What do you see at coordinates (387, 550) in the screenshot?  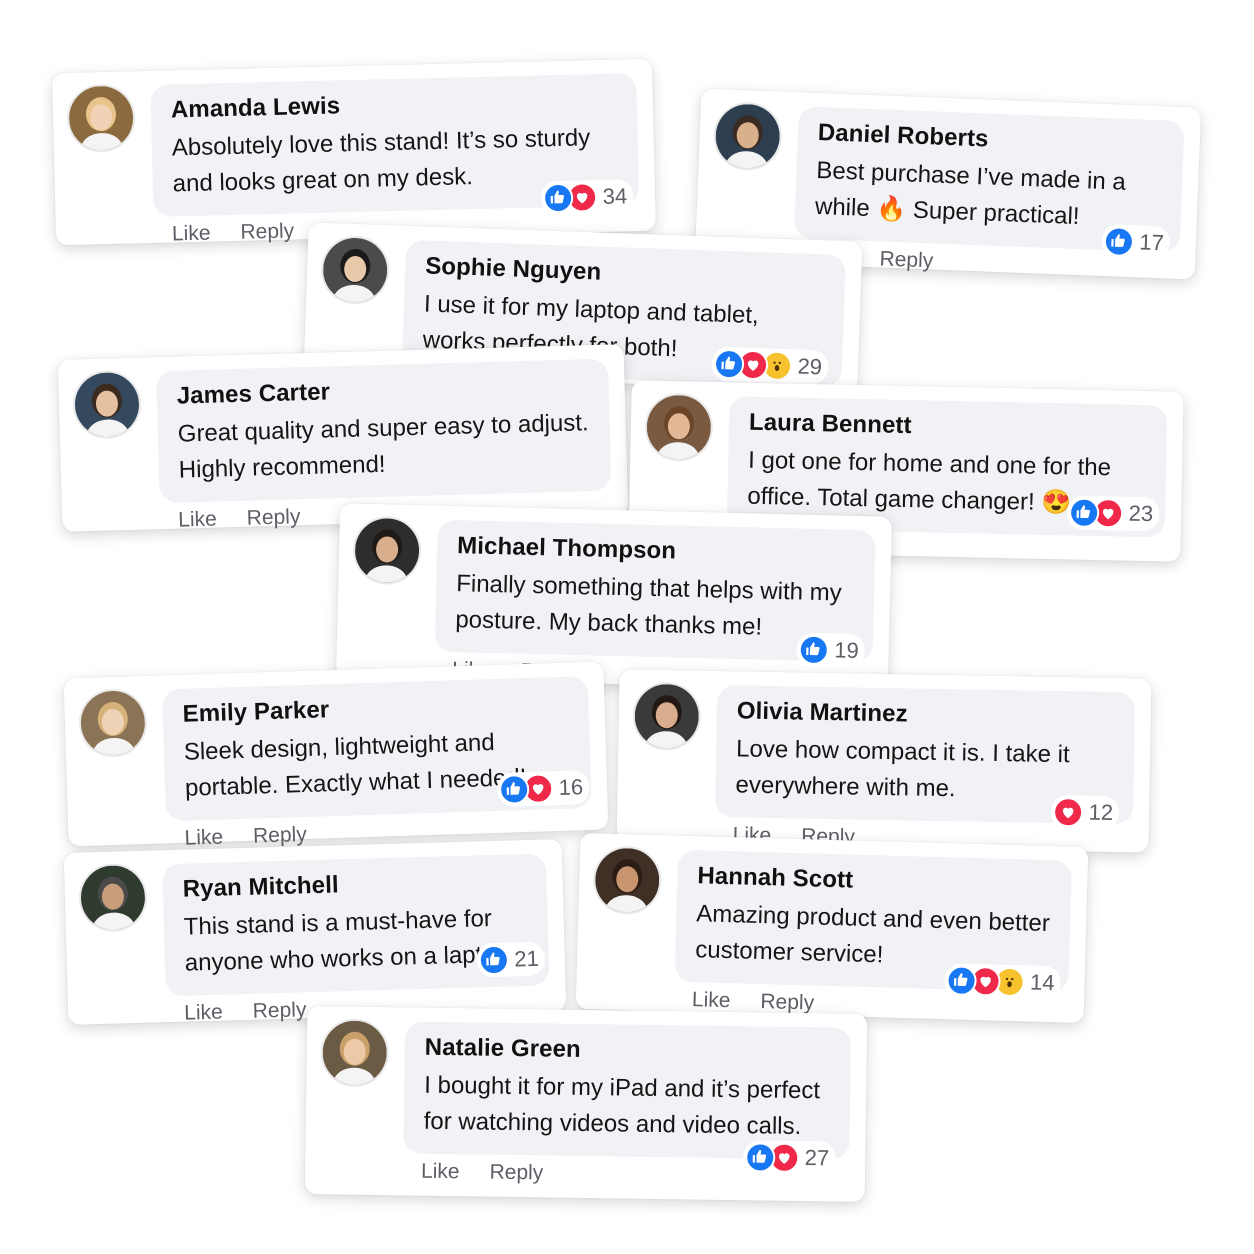 I see `man-glasses-avatar` at bounding box center [387, 550].